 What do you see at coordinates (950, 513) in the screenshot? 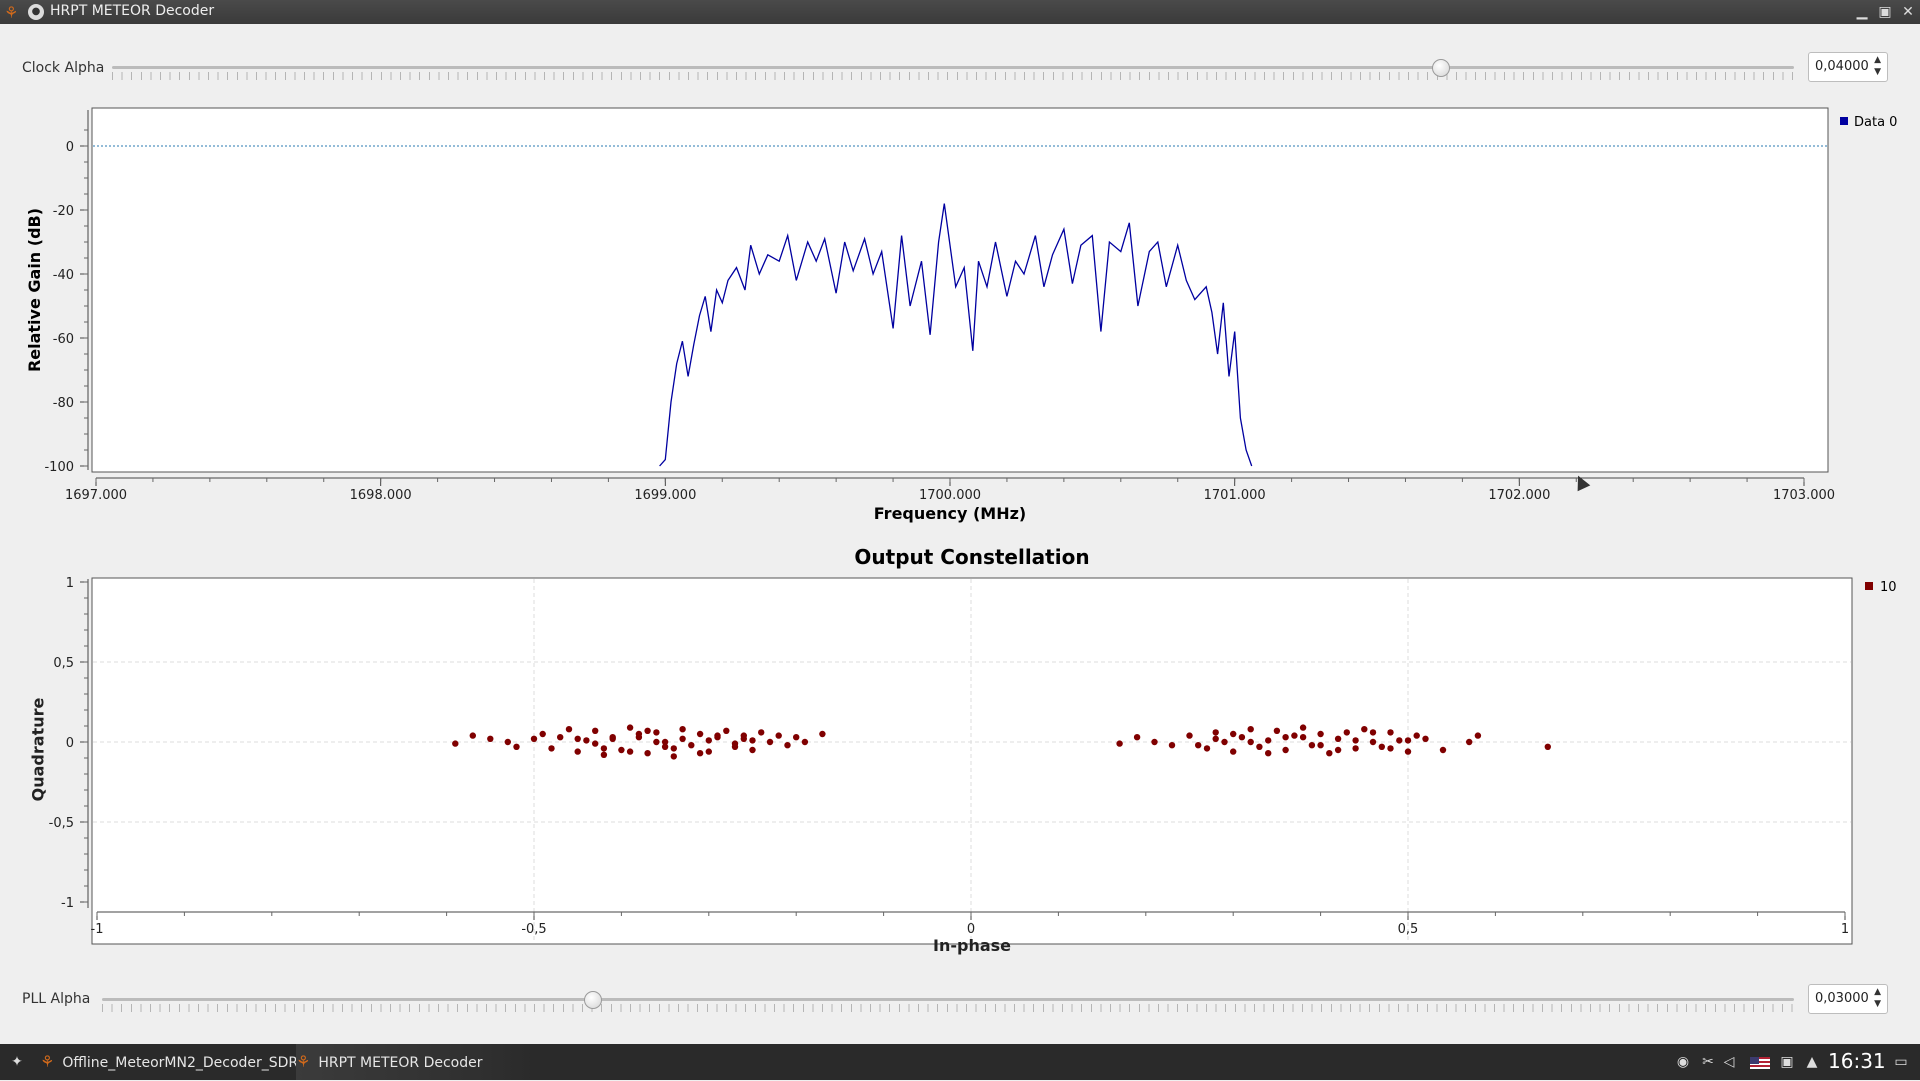
I see `spectrum-x-axis-label: Frequency (MHz)` at bounding box center [950, 513].